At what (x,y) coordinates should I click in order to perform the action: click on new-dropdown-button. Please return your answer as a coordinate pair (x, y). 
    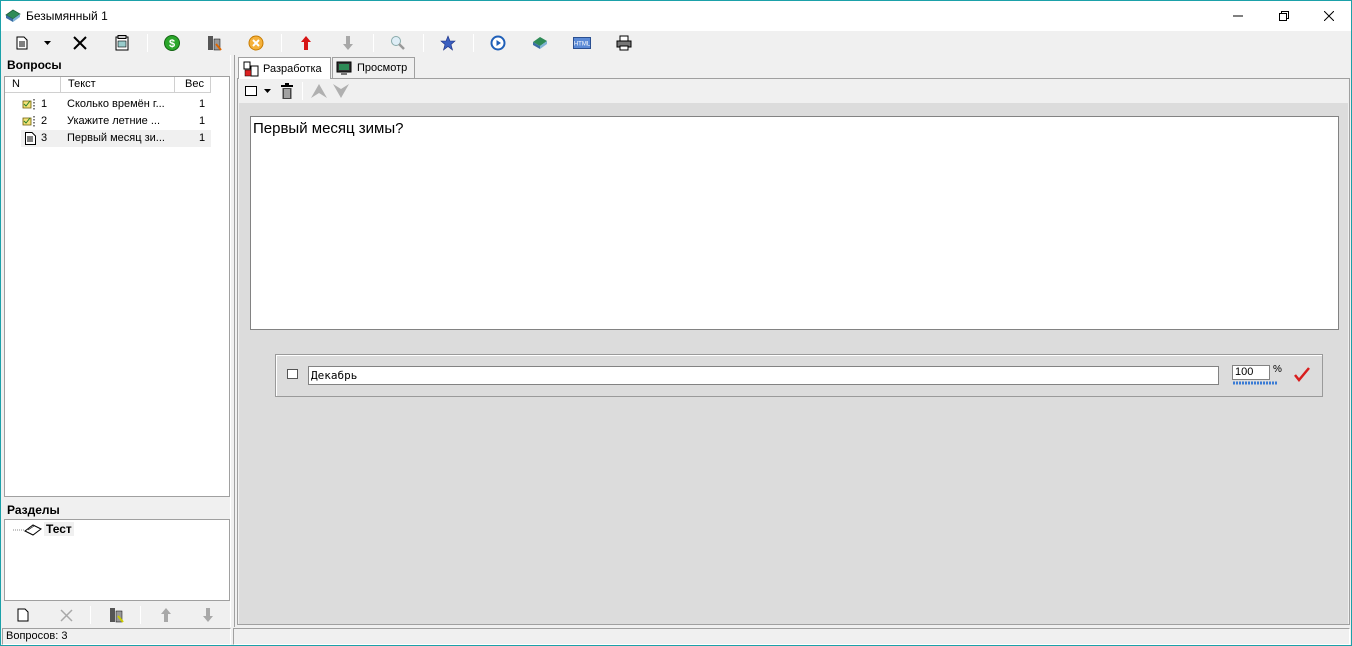
    Looking at the image, I should click on (47, 43).